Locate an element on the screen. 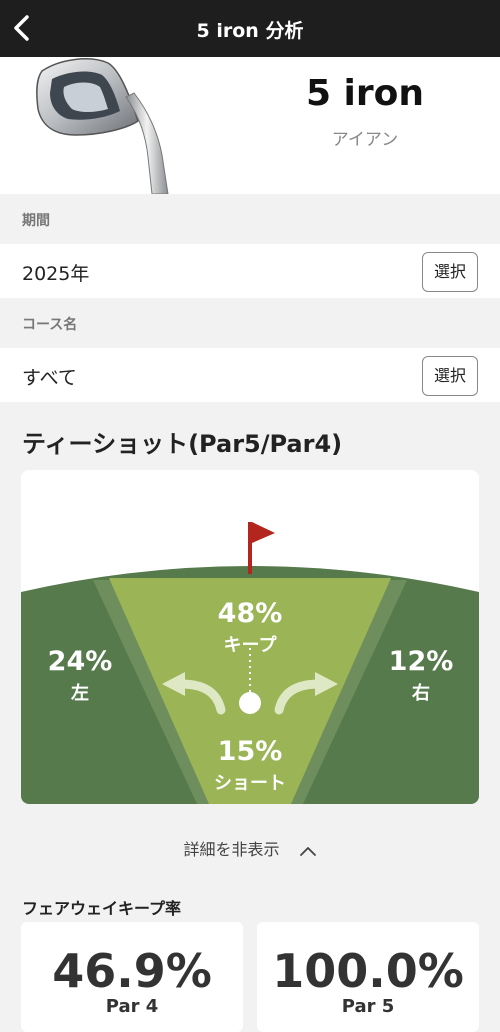  keep-stat: 48% キープ is located at coordinates (250, 627).